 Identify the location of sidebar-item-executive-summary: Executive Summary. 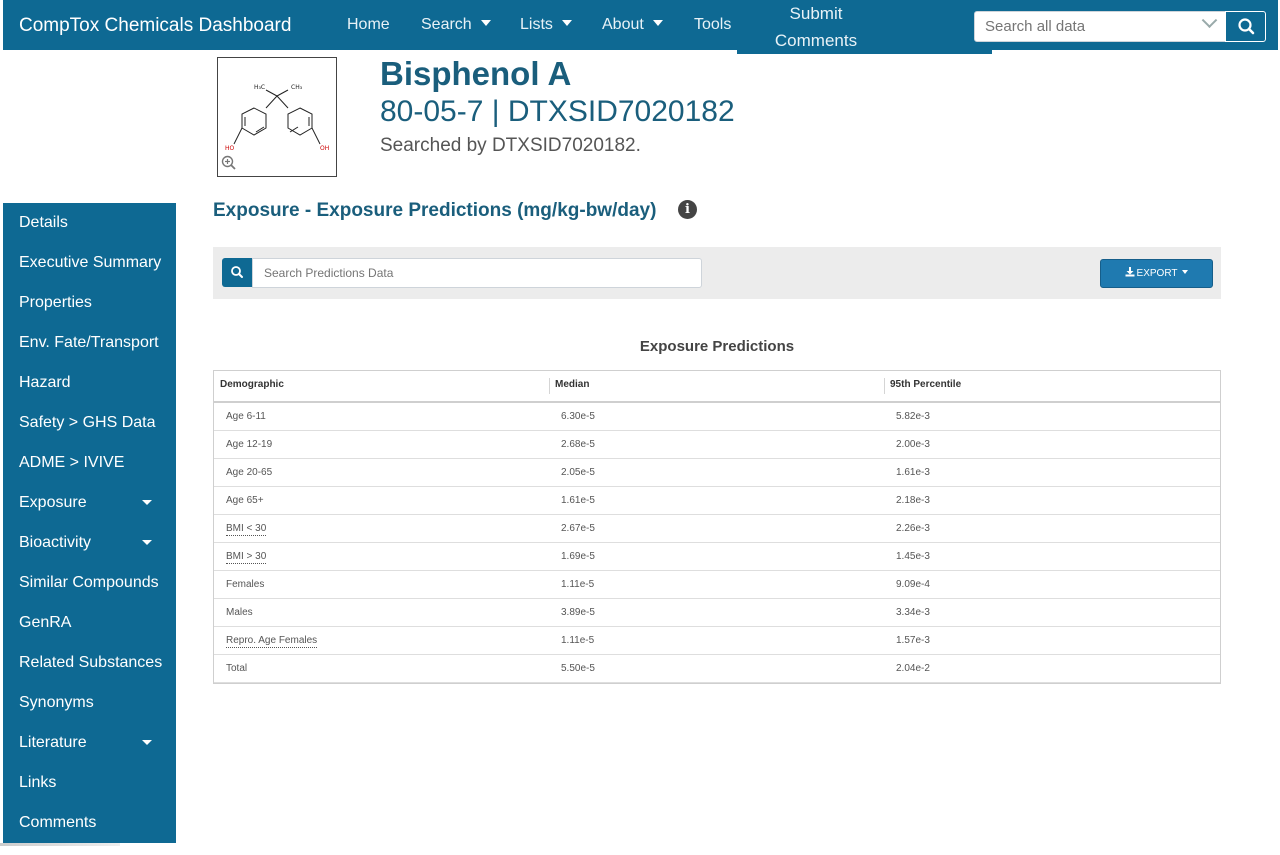
(94, 263).